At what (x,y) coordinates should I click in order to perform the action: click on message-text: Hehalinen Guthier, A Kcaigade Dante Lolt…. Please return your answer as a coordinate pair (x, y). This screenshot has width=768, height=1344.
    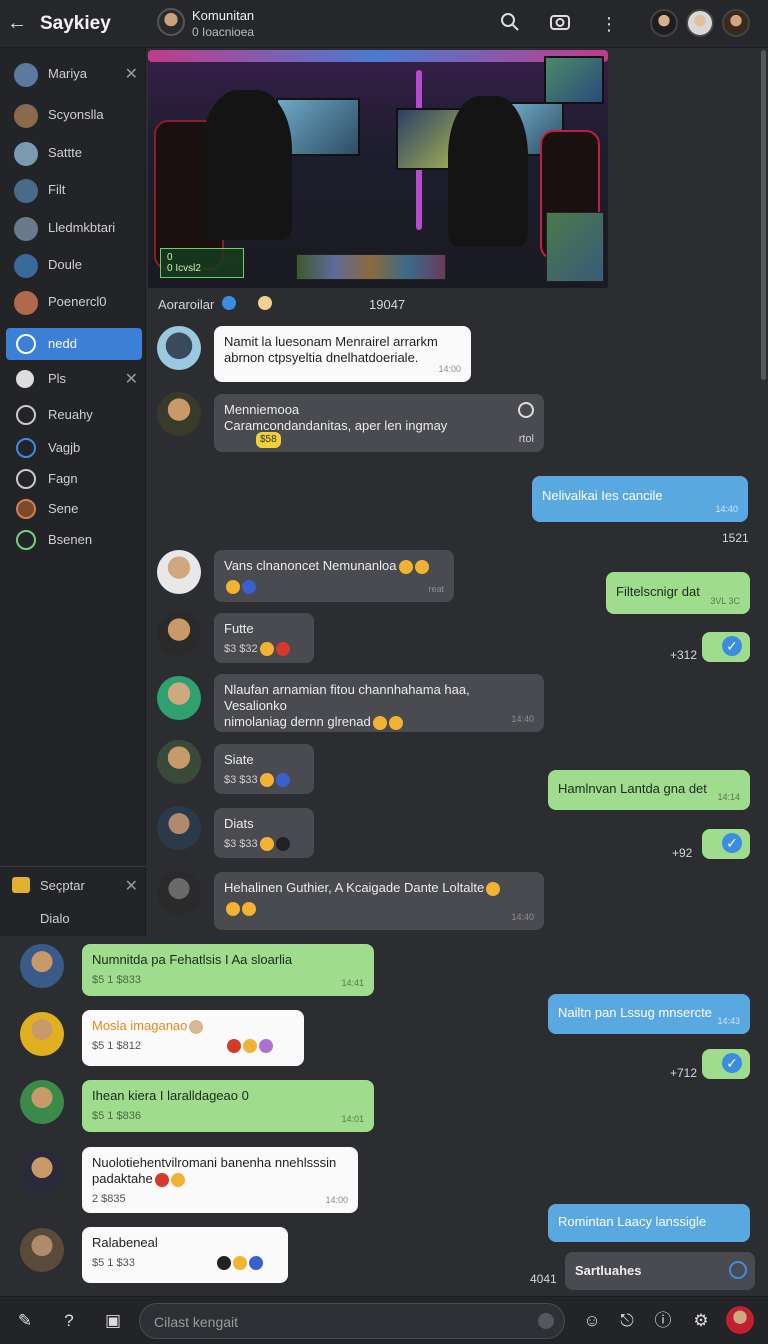
    Looking at the image, I should click on (354, 887).